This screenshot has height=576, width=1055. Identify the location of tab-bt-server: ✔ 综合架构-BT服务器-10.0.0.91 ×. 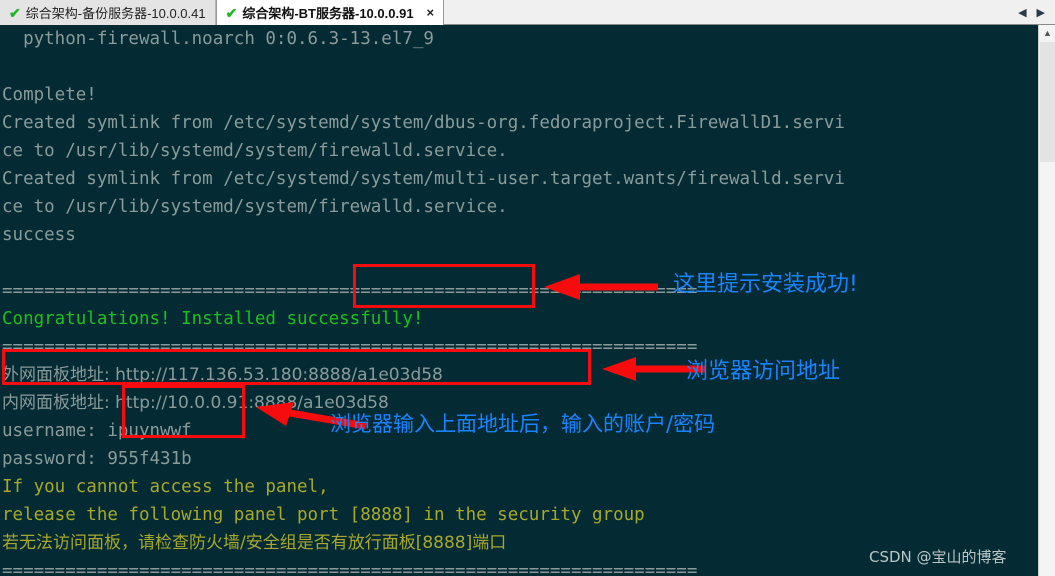
(330, 12).